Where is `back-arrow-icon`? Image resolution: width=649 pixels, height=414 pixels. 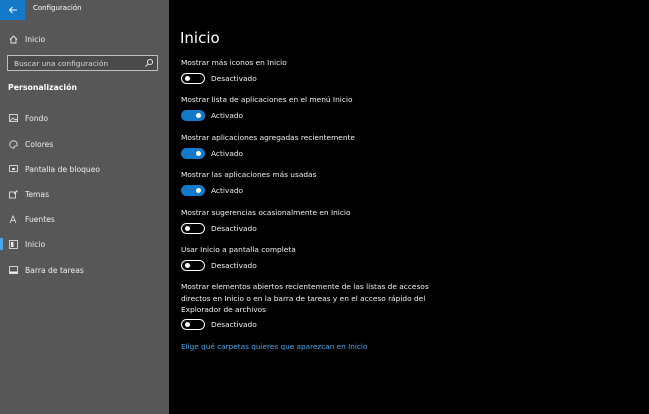
back-arrow-icon is located at coordinates (12, 10).